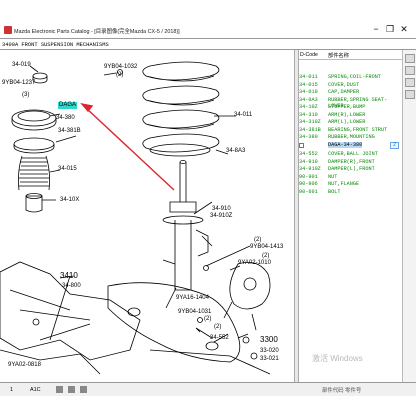 The image size is (416, 416). What do you see at coordinates (208, 44) in the screenshot?
I see `figure-header: 3400A FRONT SUSPENSION MECHANISMS` at bounding box center [208, 44].